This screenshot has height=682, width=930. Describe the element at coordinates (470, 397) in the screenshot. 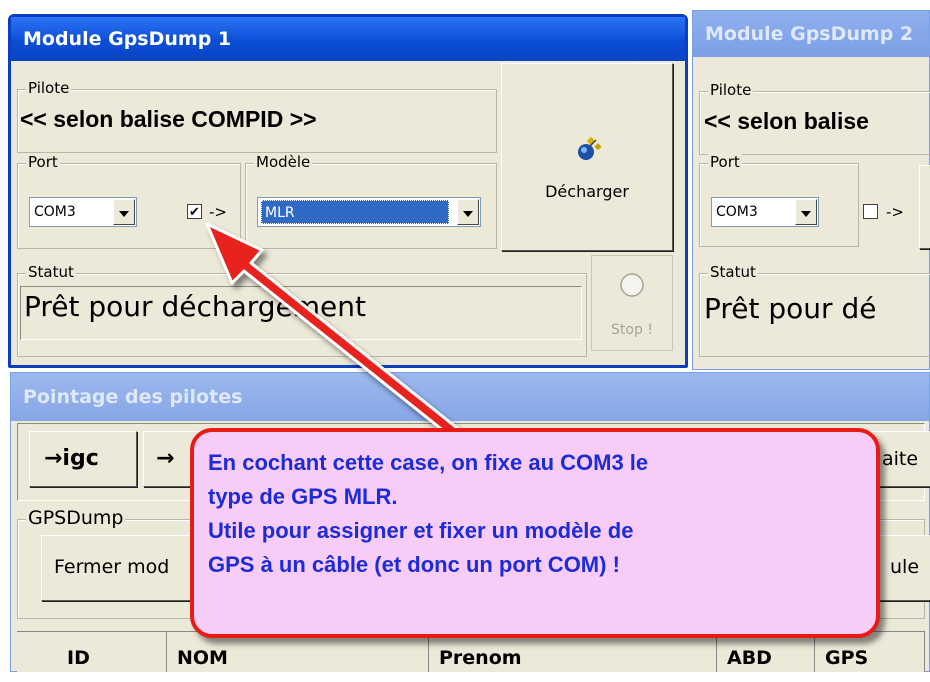

I see `pointage-title-bar: Pointage des pilotes` at that location.